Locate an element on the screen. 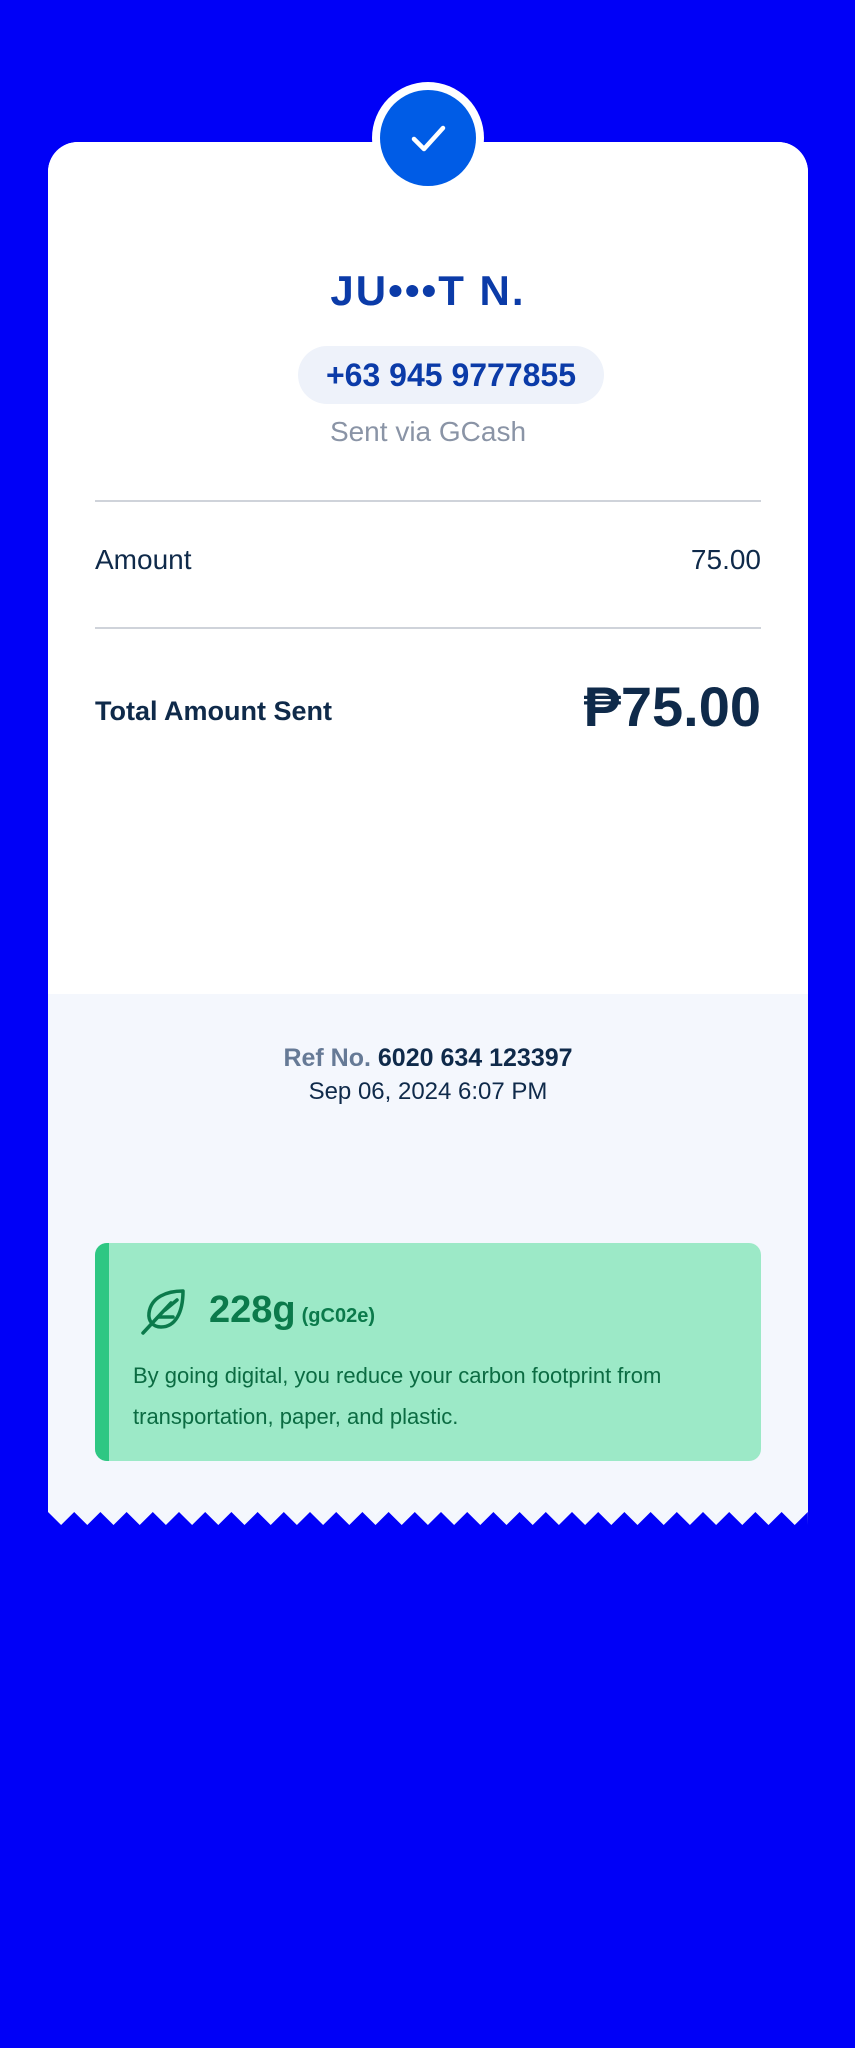 The height and width of the screenshot is (2048, 855). total-amount-label: Total Amount Sent is located at coordinates (213, 711).